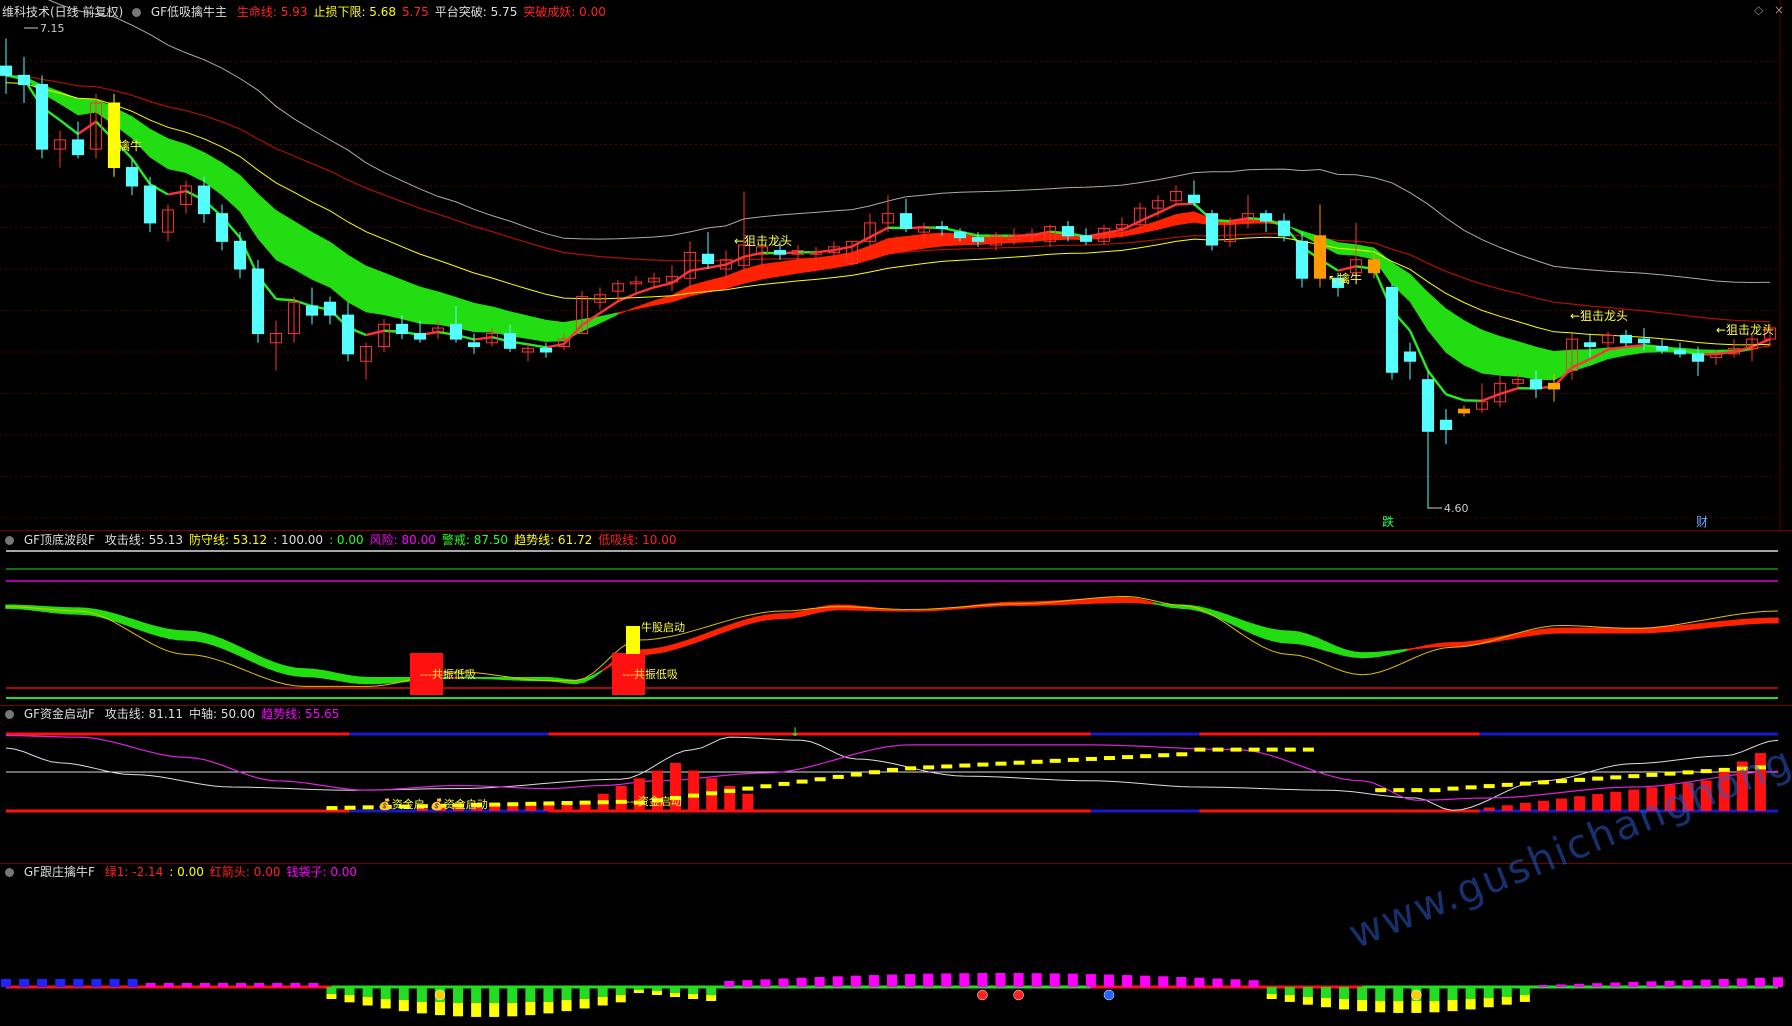 Image resolution: width=1792 pixels, height=1026 pixels. I want to click on stock-title: 维科技术(日线 前复权), so click(62, 12).